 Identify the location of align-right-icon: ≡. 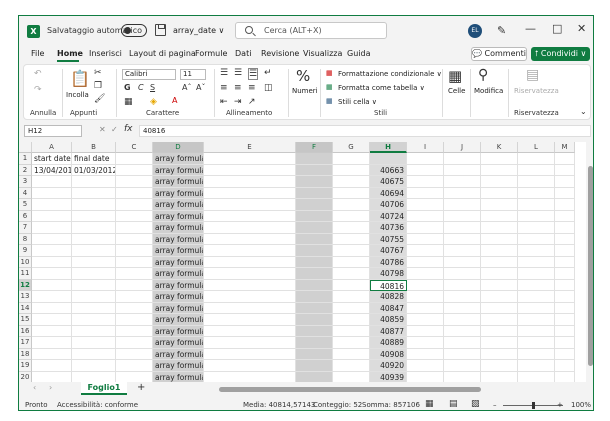
(252, 88).